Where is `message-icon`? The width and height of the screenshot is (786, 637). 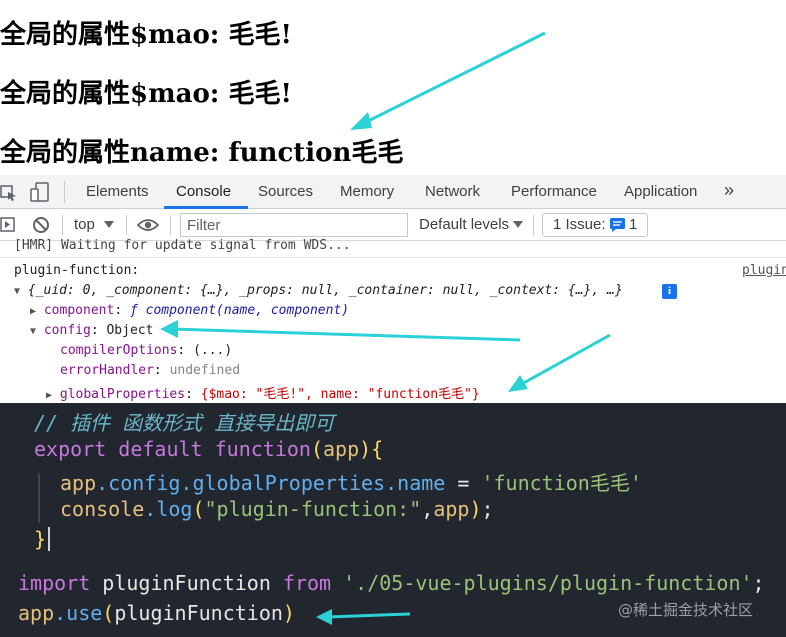 message-icon is located at coordinates (617, 225).